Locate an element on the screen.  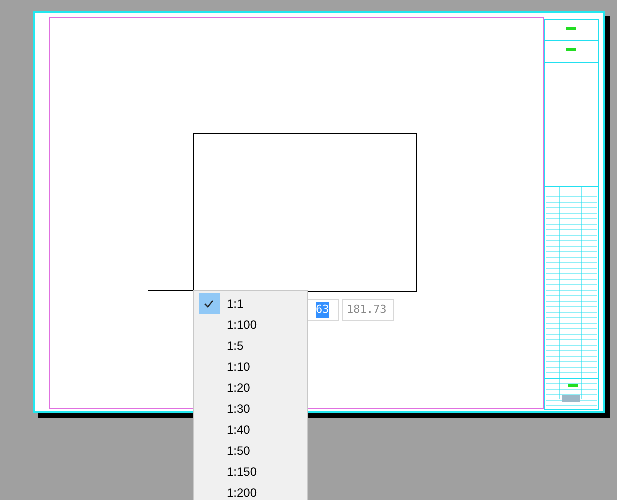
menu-item: 1:20 is located at coordinates (250, 387).